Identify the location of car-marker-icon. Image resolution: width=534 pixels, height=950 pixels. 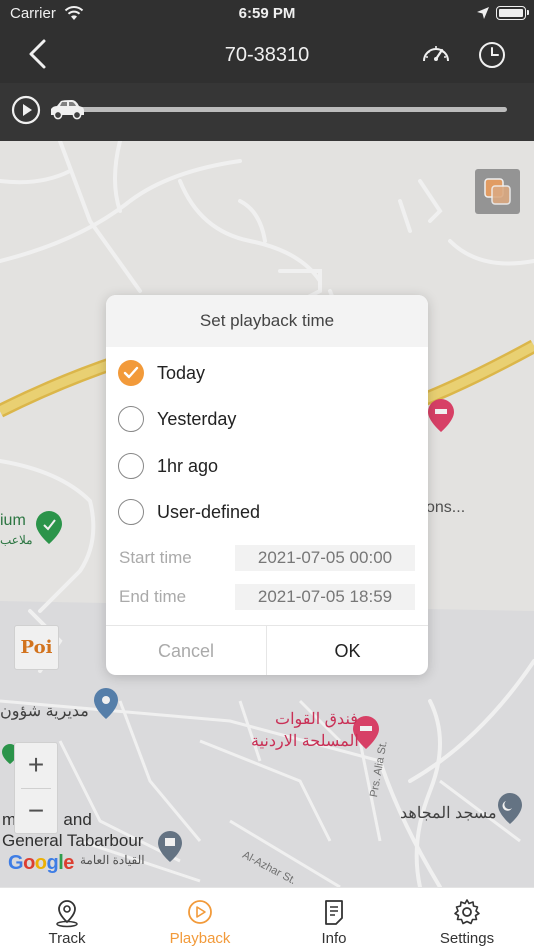
(67, 110).